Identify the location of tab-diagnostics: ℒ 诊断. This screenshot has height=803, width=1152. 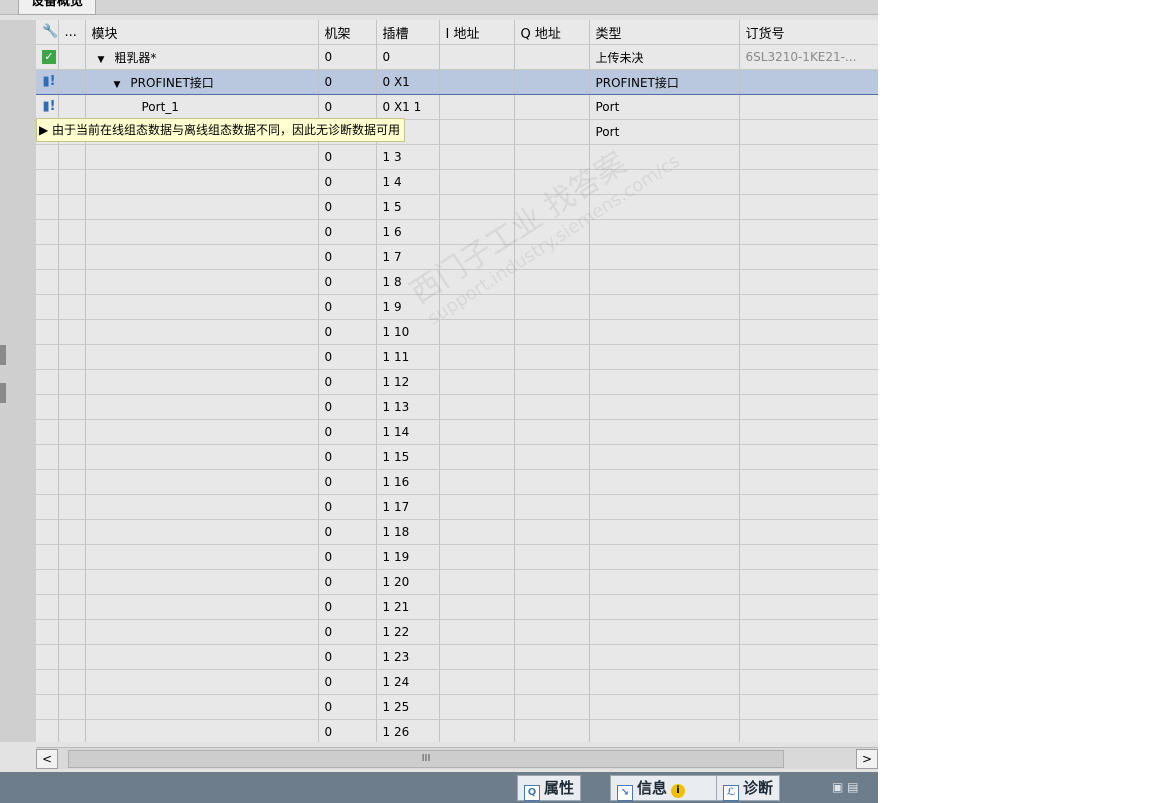
(748, 788).